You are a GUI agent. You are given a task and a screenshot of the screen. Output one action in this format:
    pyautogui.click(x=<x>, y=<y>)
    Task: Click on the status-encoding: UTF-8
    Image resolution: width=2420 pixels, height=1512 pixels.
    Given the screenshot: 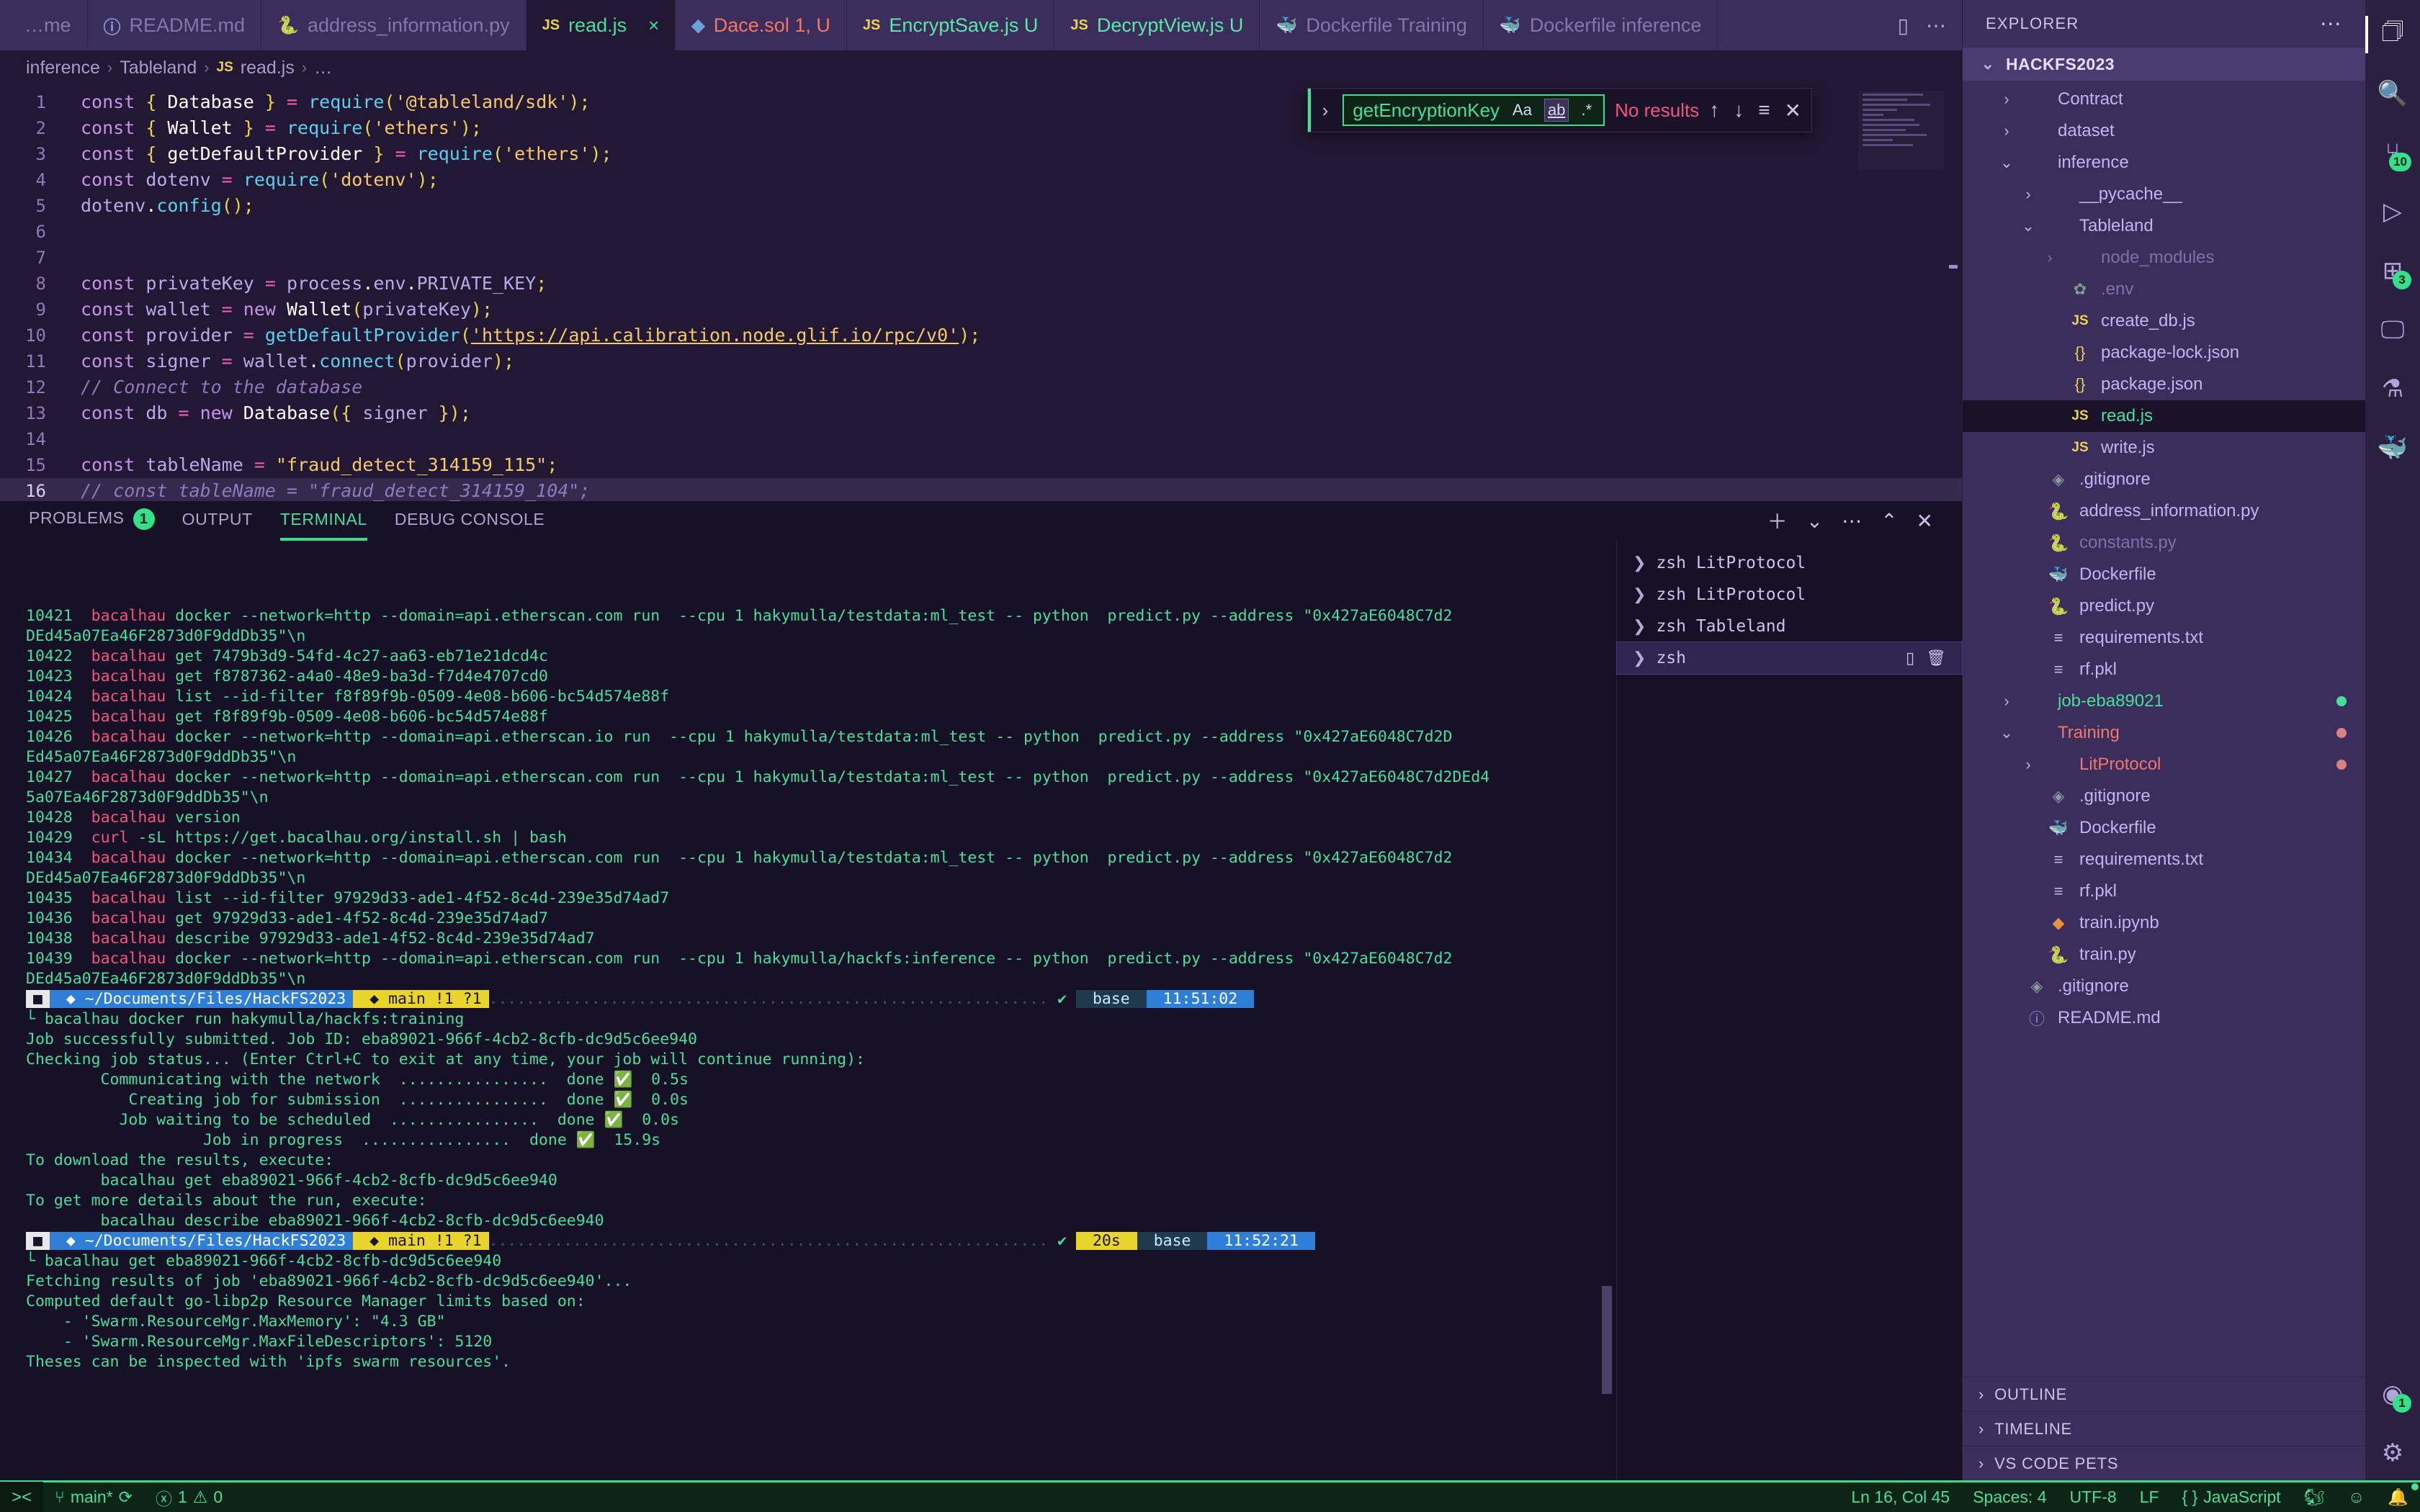 What is the action you would take?
    pyautogui.click(x=2093, y=1497)
    